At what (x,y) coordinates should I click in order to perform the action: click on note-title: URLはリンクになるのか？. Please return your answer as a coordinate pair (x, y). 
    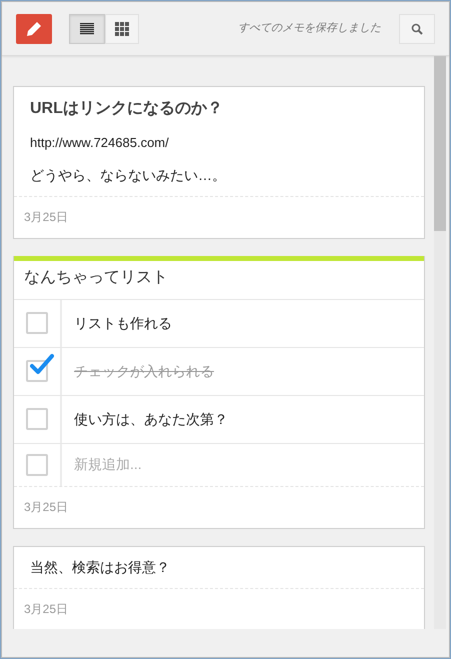
    Looking at the image, I should click on (127, 109).